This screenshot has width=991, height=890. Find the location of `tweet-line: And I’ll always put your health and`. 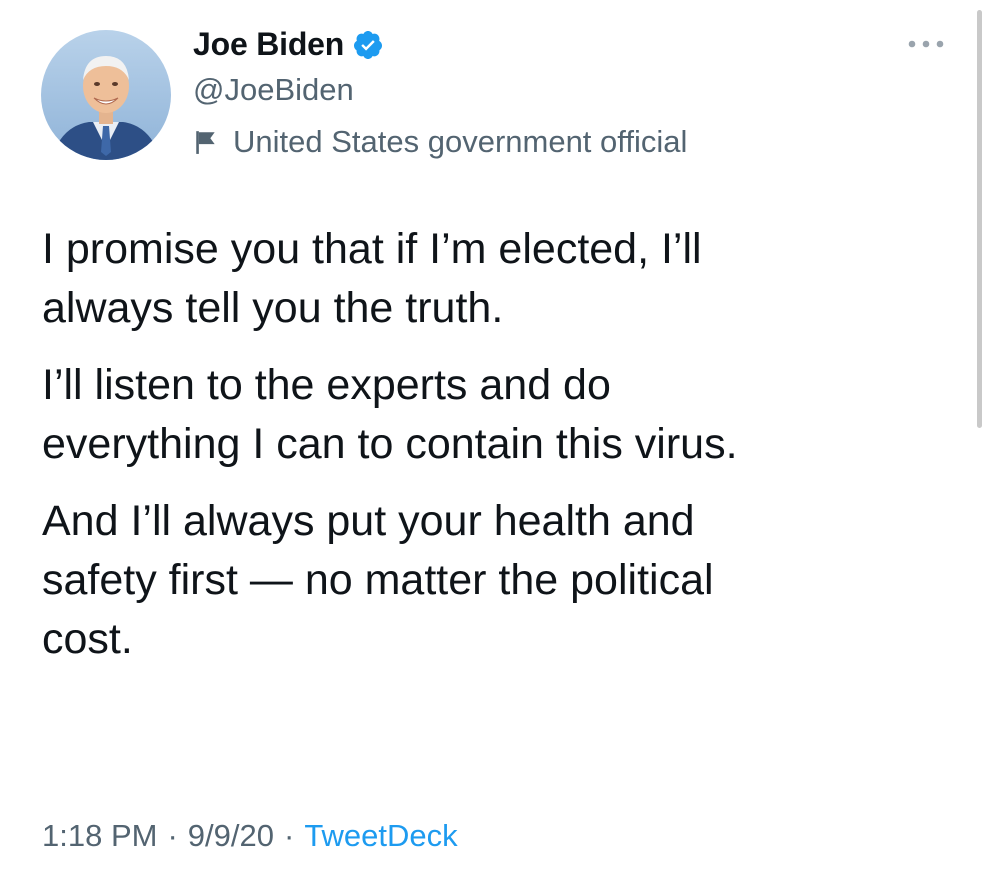

tweet-line: And I’ll always put your health and is located at coordinates (368, 521).